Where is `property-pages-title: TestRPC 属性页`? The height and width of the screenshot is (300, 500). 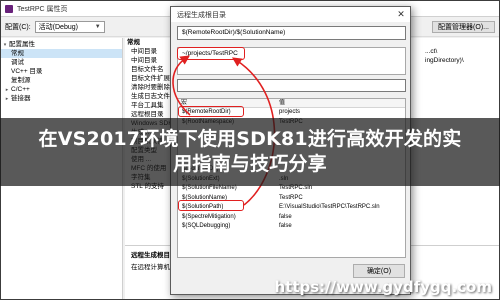
property-pages-title: TestRPC 属性页 is located at coordinates (42, 9).